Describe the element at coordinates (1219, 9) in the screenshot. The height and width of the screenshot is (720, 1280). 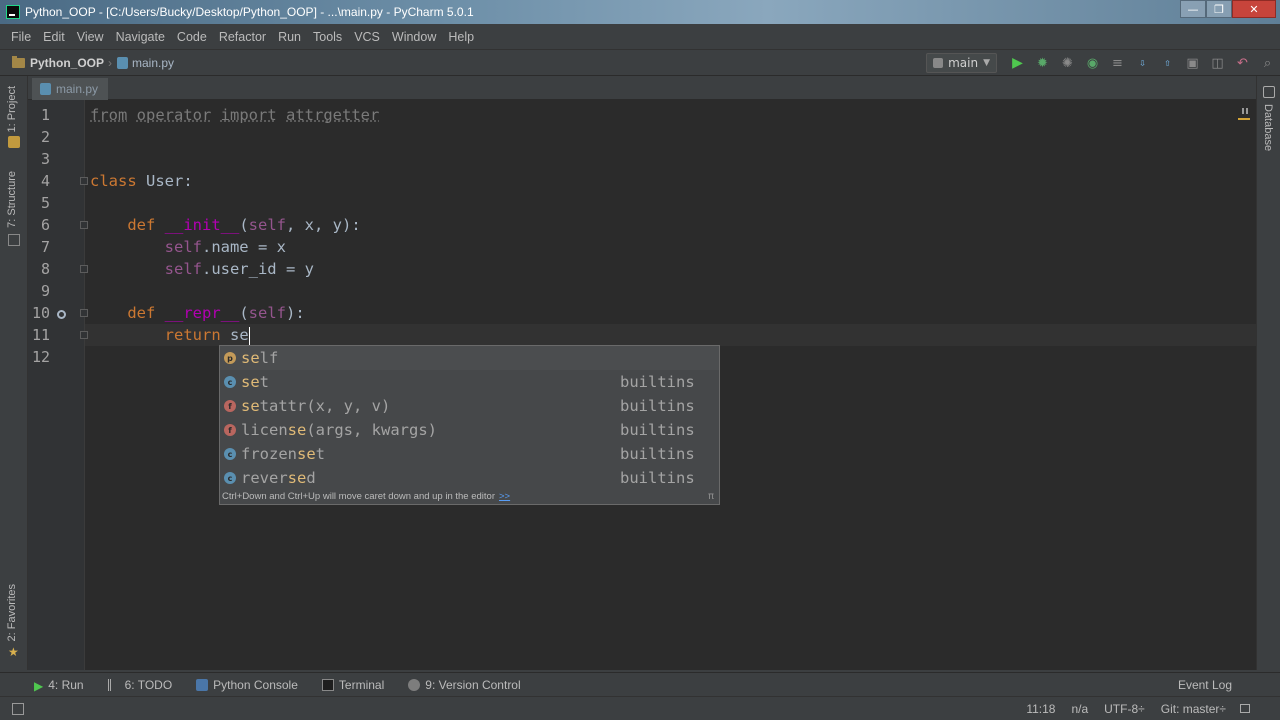
I see `maximize-button: ❐` at that location.